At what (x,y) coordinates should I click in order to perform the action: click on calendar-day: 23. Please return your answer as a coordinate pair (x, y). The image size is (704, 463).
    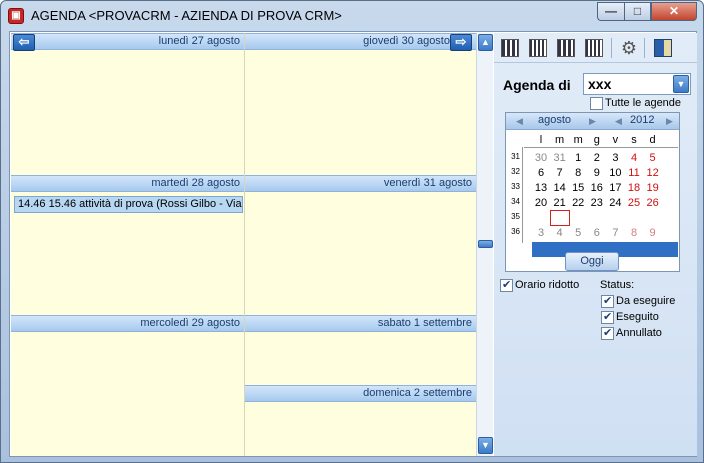
    Looking at the image, I should click on (597, 203).